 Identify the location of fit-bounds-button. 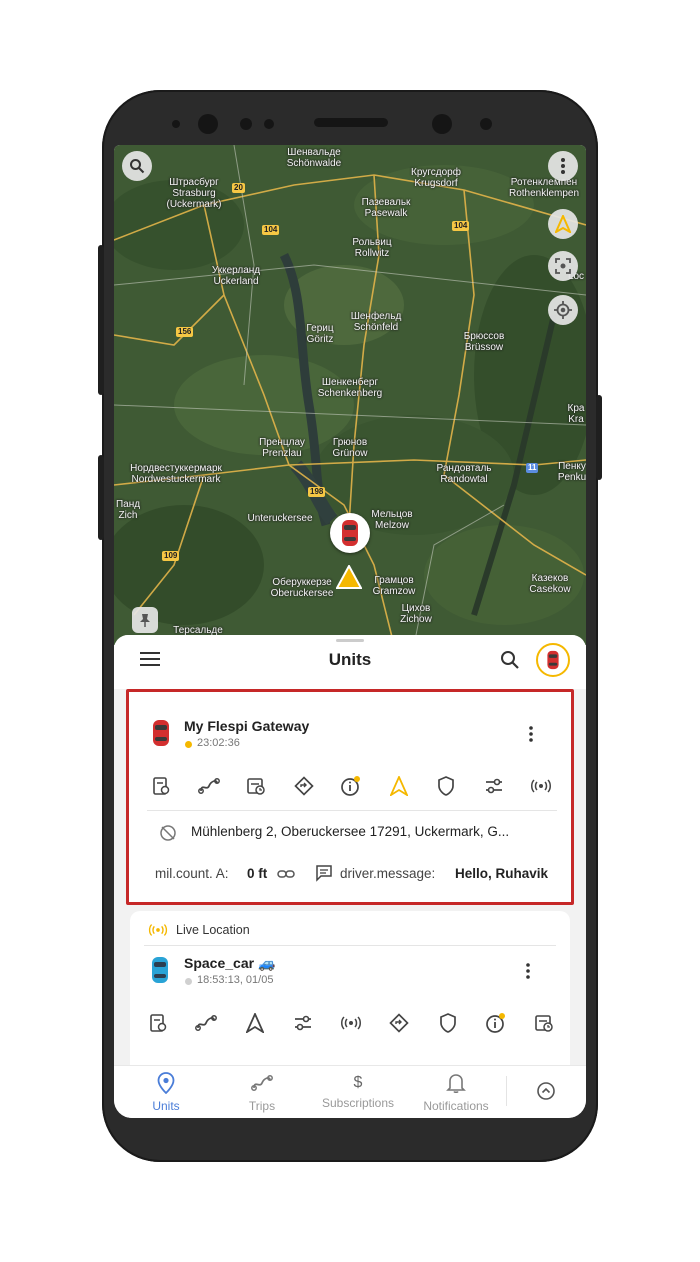
(563, 266).